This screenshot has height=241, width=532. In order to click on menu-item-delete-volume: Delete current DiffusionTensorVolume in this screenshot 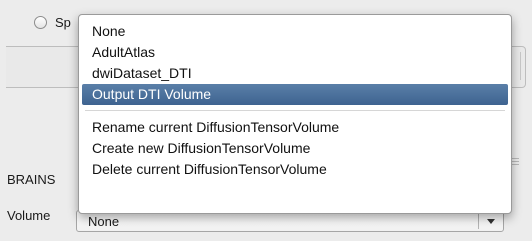, I will do `click(295, 169)`.